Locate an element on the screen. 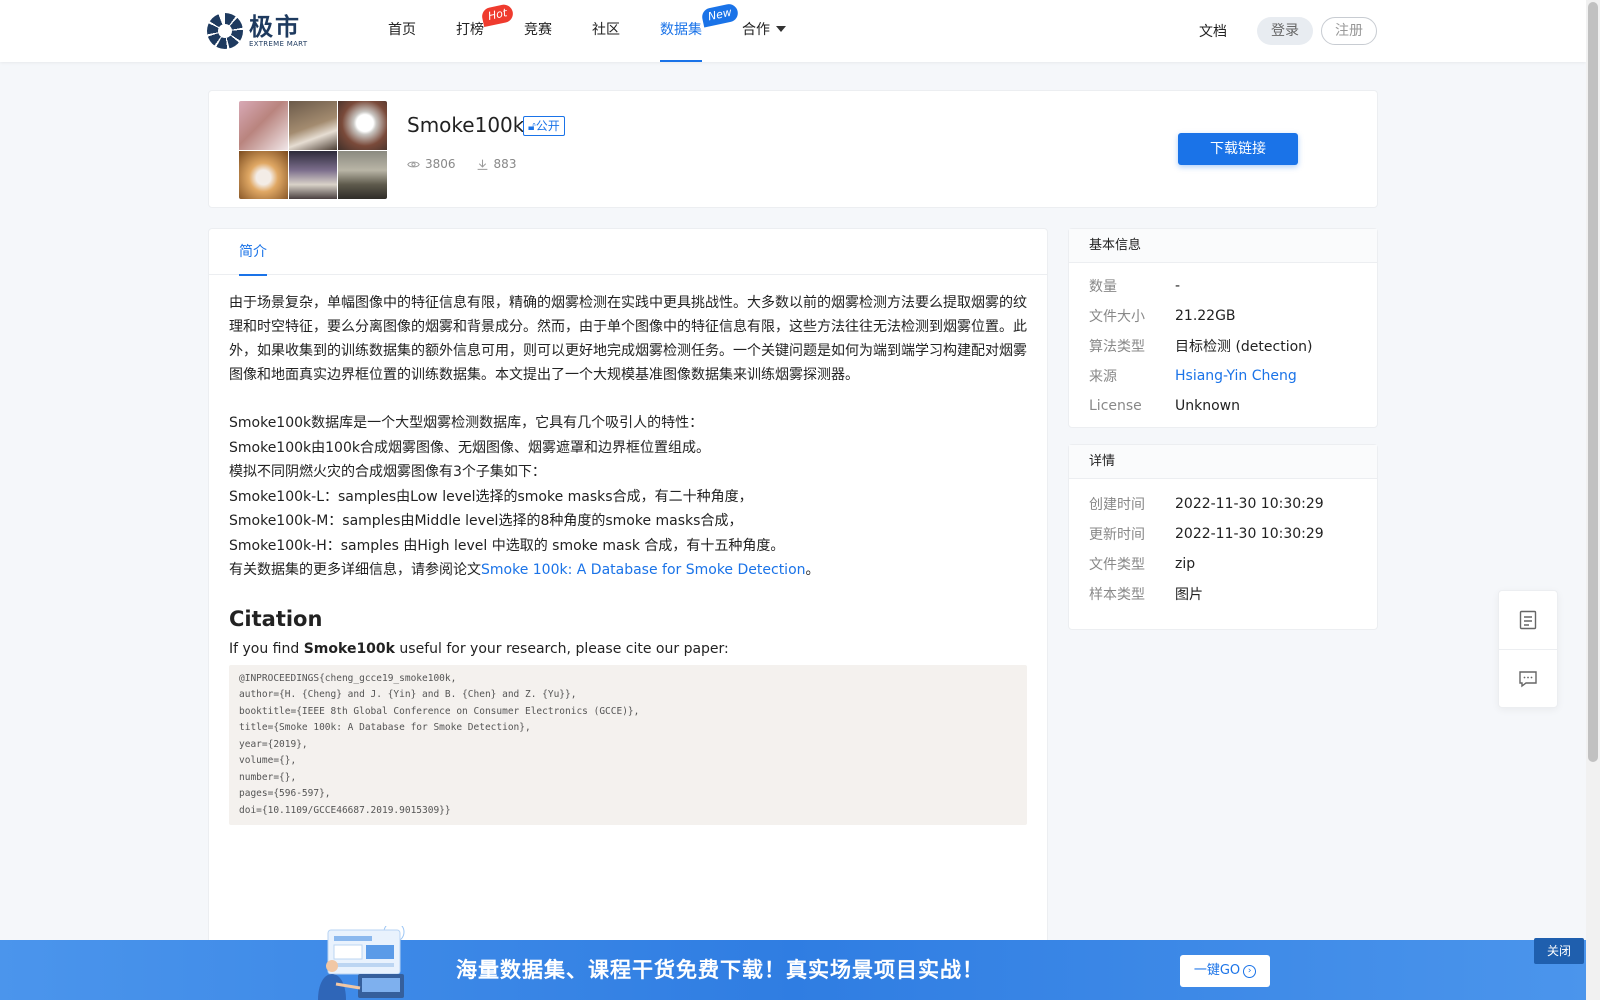 Image resolution: width=1600 pixels, height=1000 pixels. promo-banner: 海量数据集、课程干货免费下载！真实场景项目实战！ 一键GO › 关闭 is located at coordinates (793, 963).